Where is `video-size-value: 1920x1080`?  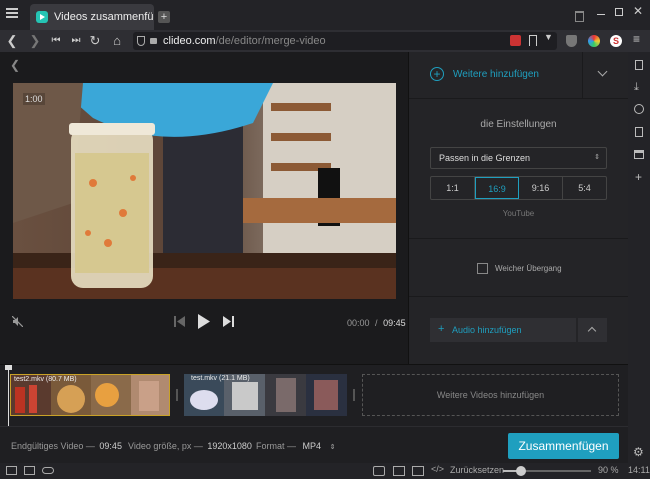 video-size-value: 1920x1080 is located at coordinates (229, 446).